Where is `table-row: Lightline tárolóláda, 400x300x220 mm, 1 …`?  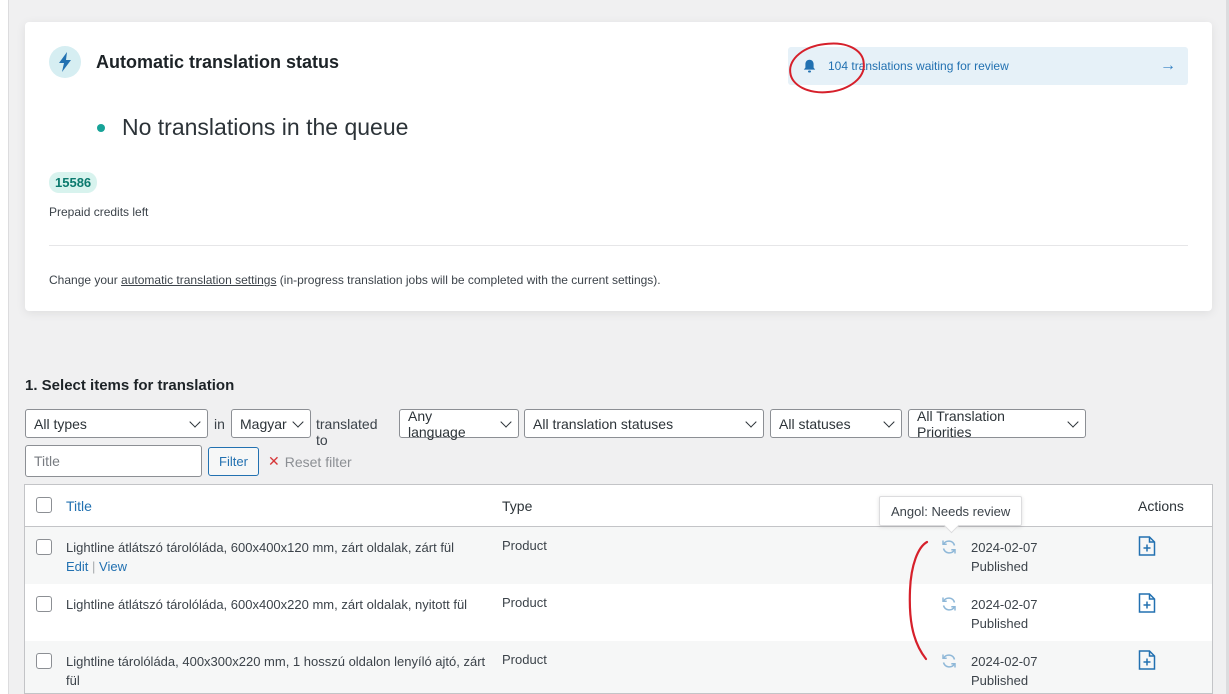 table-row: Lightline tárolóláda, 400x300x220 mm, 1 … is located at coordinates (618, 667).